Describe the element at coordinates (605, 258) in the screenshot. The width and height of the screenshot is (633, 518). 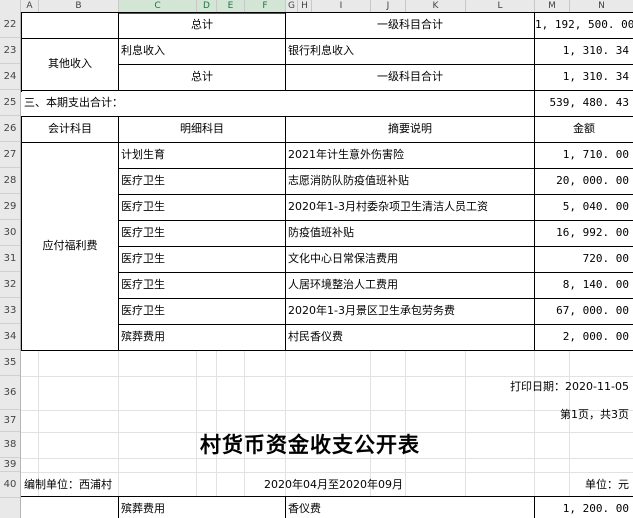
I see `amount-cell: 720. 00` at that location.